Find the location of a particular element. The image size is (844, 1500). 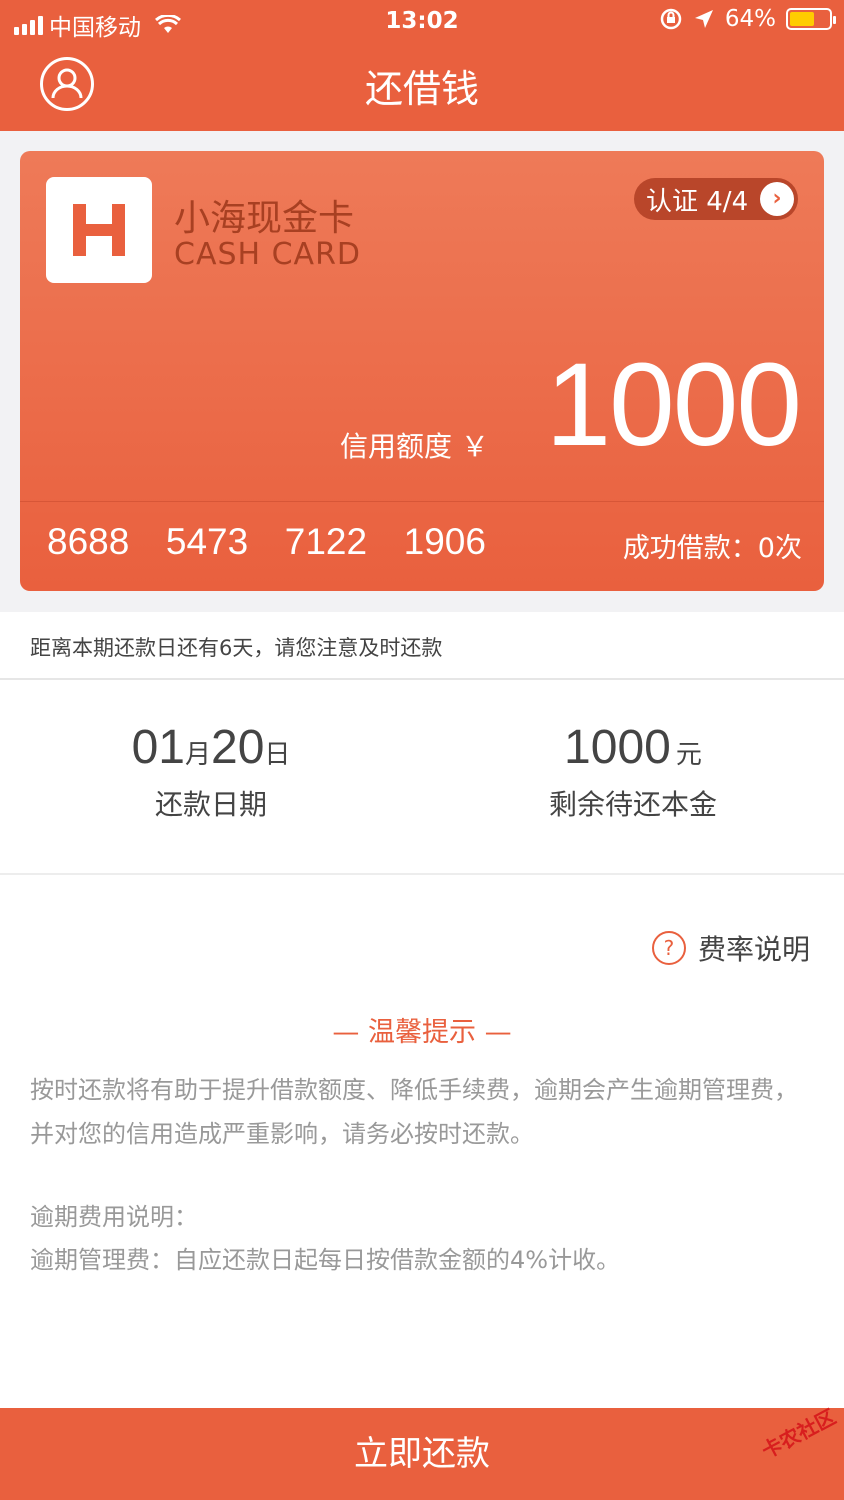

overdue-fee-detail: 逾期管理费：自应还款日起每日按借款金额的4%计收。 is located at coordinates (325, 1260).